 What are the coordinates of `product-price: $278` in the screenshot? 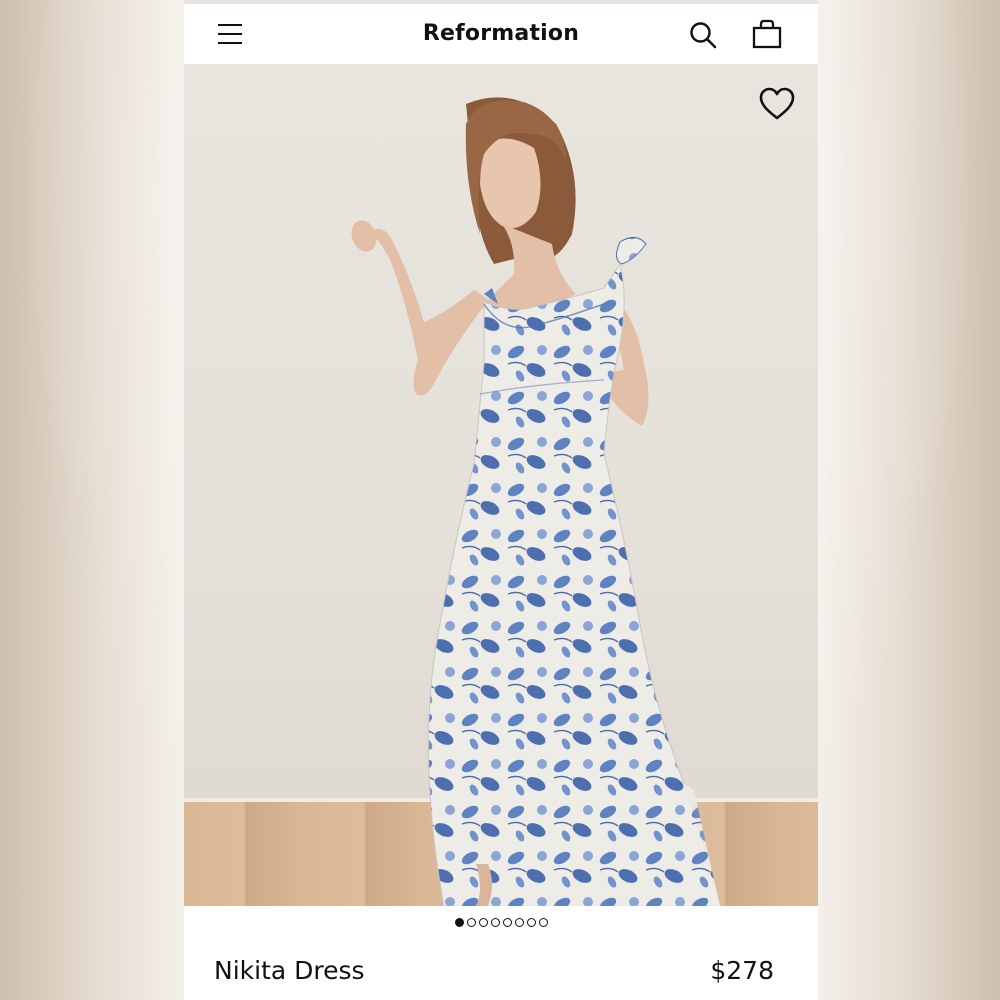 It's located at (742, 970).